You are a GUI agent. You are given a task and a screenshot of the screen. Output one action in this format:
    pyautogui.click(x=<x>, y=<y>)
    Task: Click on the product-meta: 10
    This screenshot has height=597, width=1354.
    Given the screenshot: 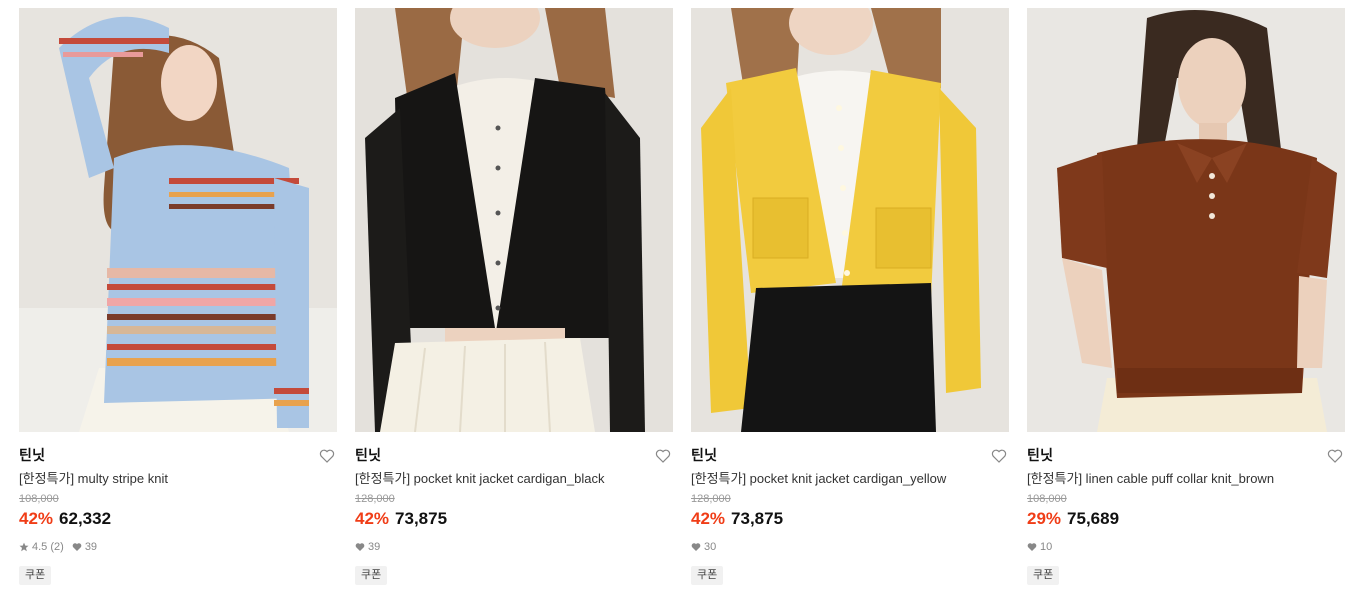 What is the action you would take?
    pyautogui.click(x=1186, y=547)
    